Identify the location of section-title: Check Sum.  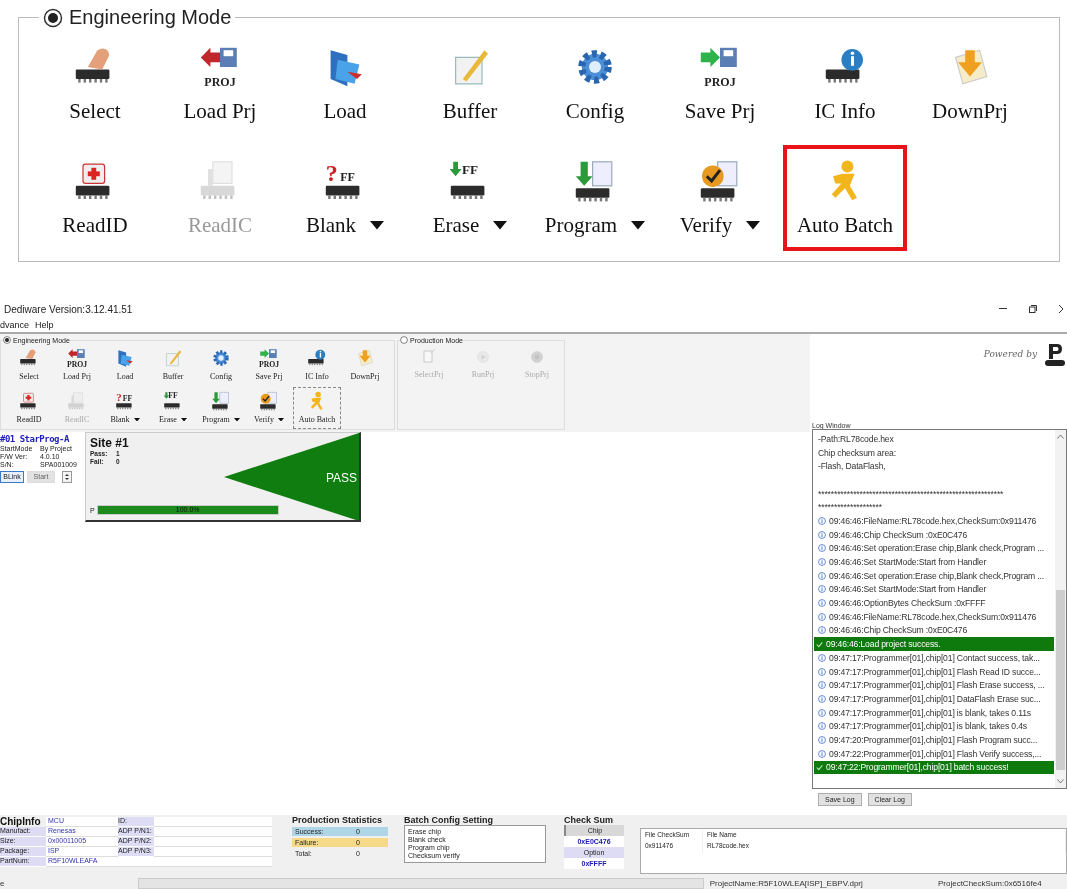
(589, 820).